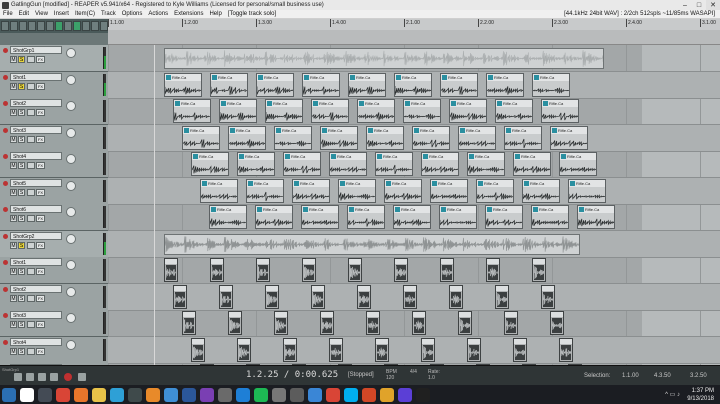  I want to click on search-icon, so click(27, 394).